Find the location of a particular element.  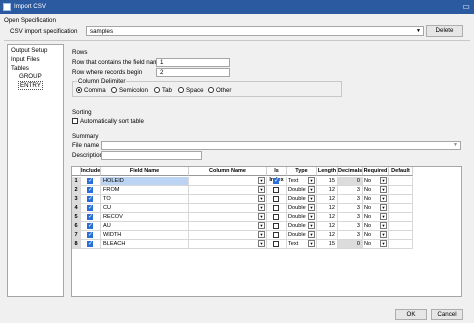

nav-item-output-setup: Output Setup is located at coordinates (29, 50).